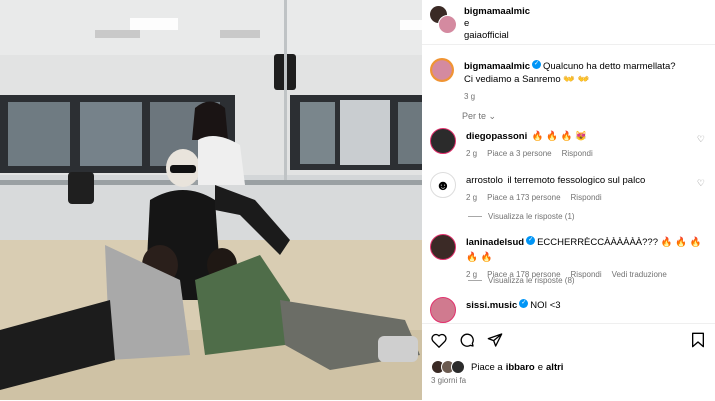 The image size is (715, 401). Describe the element at coordinates (491, 305) in the screenshot. I see `comment-username: sissi.music` at that location.